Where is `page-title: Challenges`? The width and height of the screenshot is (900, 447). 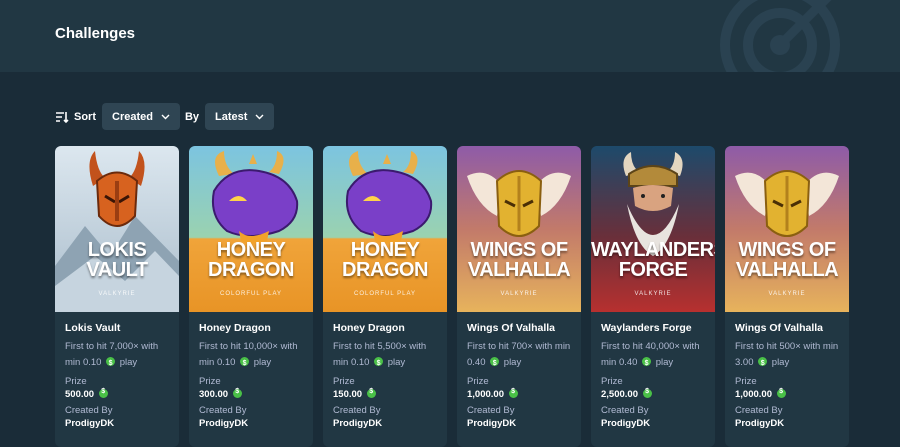
page-title: Challenges is located at coordinates (95, 33).